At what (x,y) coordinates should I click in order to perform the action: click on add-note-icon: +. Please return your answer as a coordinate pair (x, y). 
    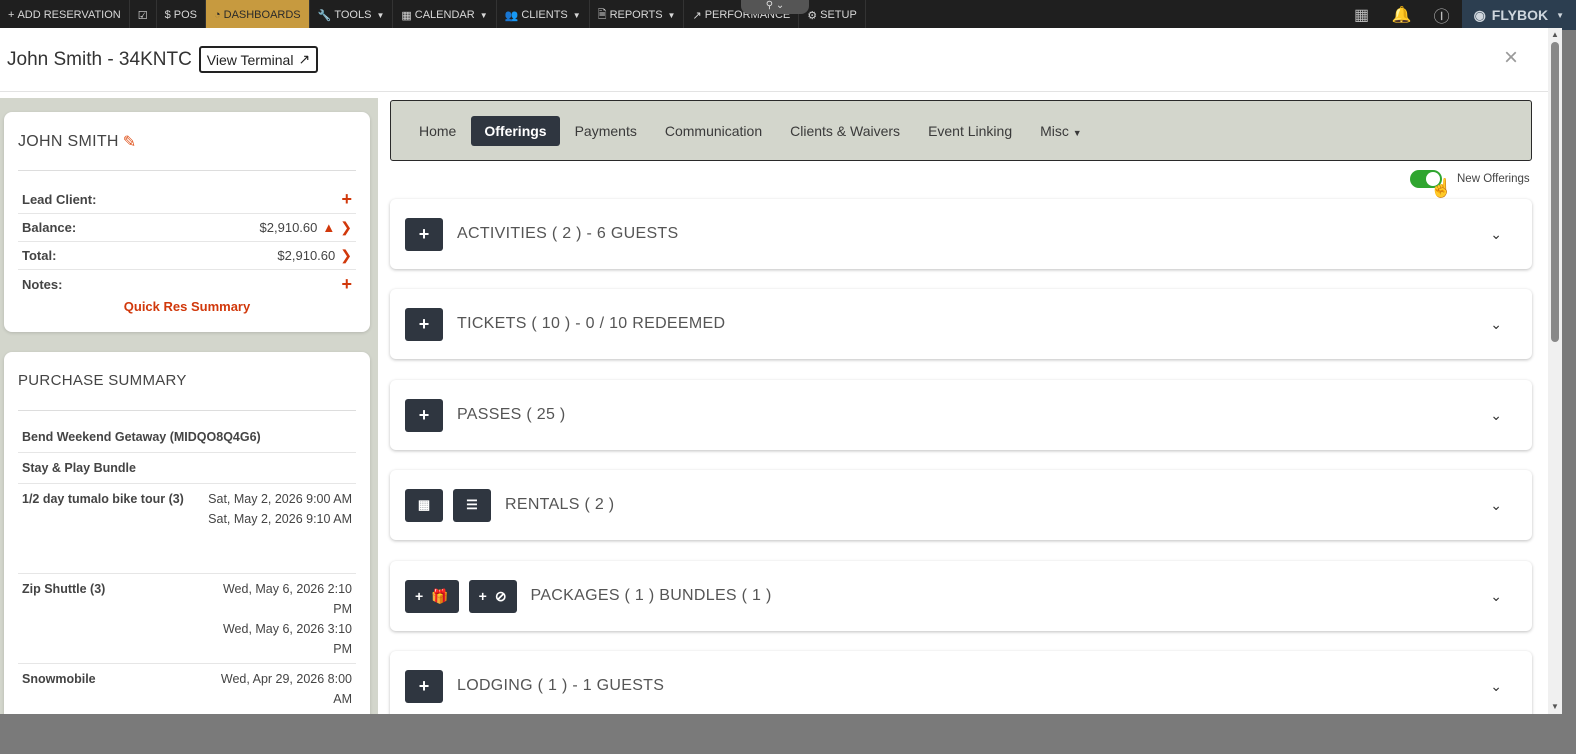
    Looking at the image, I should click on (346, 284).